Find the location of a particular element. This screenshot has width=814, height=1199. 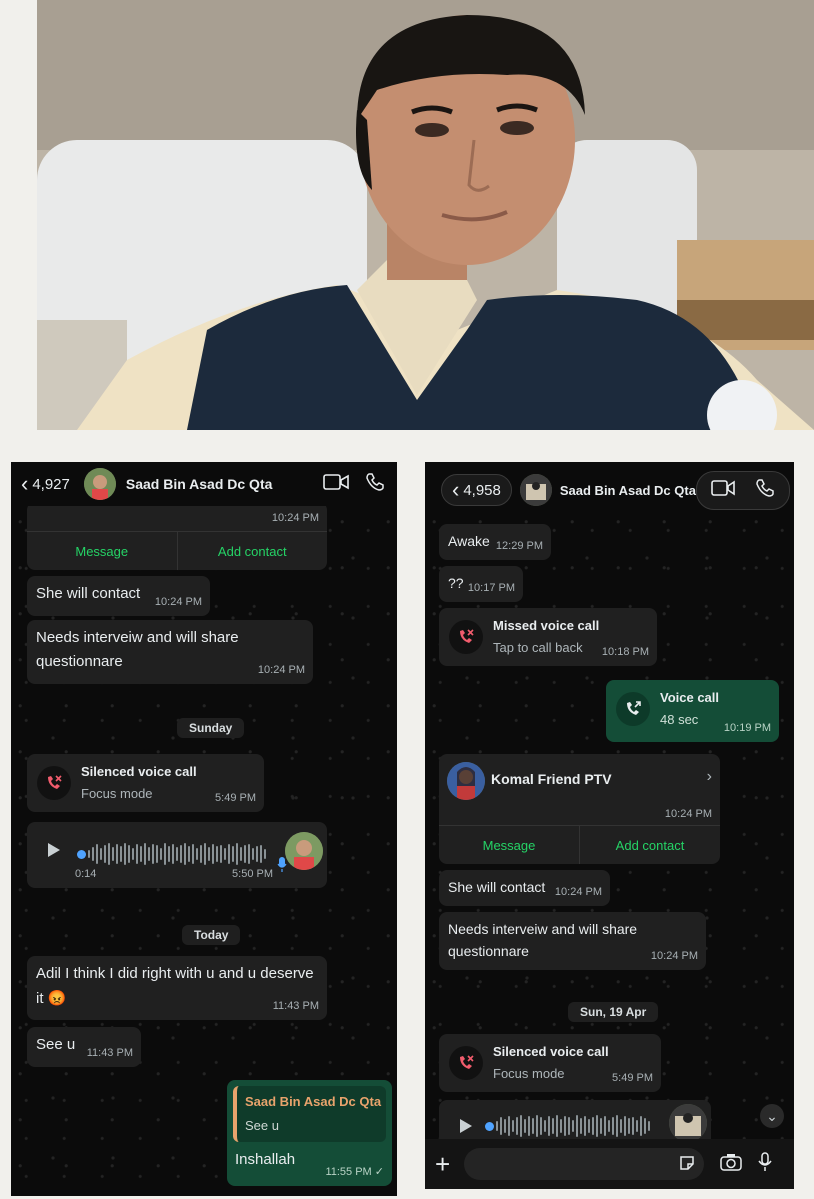

quoted-name: Saad Bin Asad Dc Qta is located at coordinates (313, 1101).